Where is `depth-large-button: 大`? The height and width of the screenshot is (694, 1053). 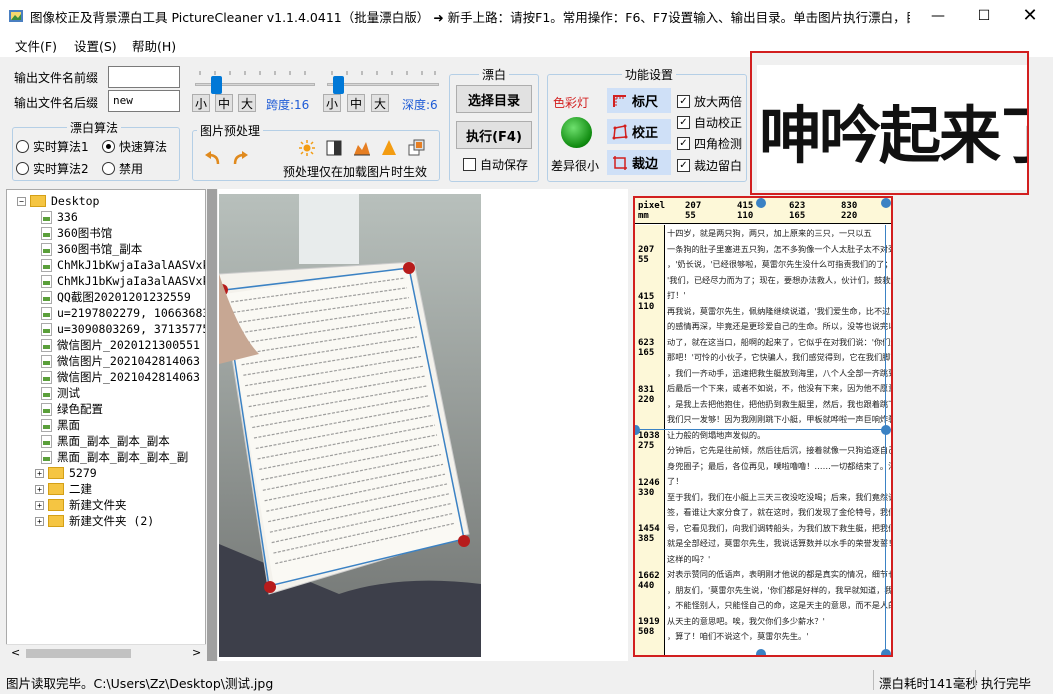 depth-large-button: 大 is located at coordinates (380, 103).